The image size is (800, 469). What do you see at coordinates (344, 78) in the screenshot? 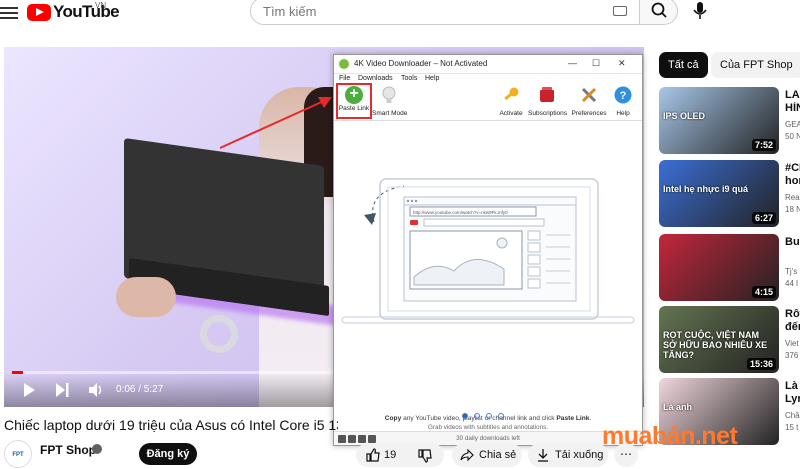
I see `menu-file: File` at bounding box center [344, 78].